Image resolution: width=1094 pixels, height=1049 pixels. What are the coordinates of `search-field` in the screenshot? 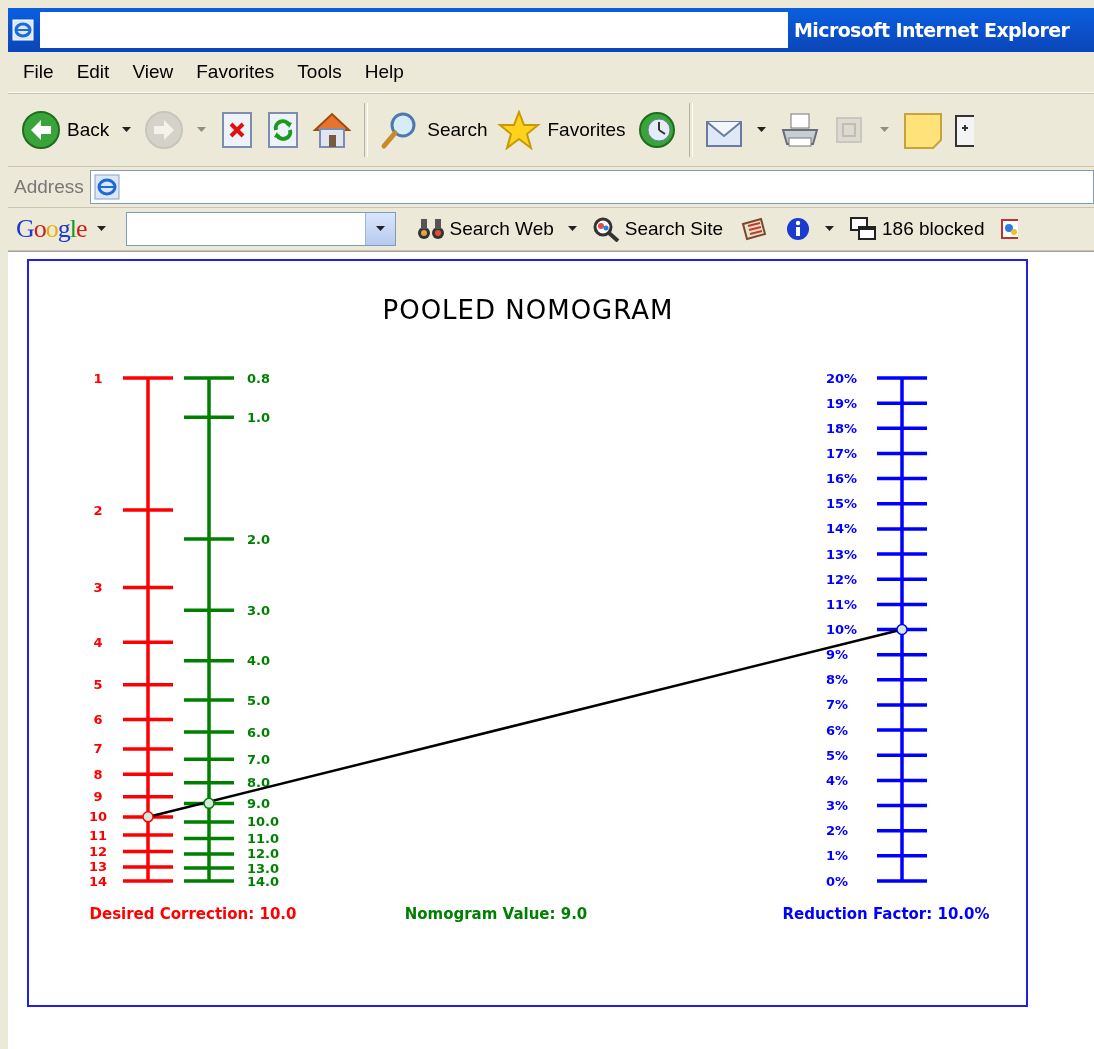 It's located at (260, 229).